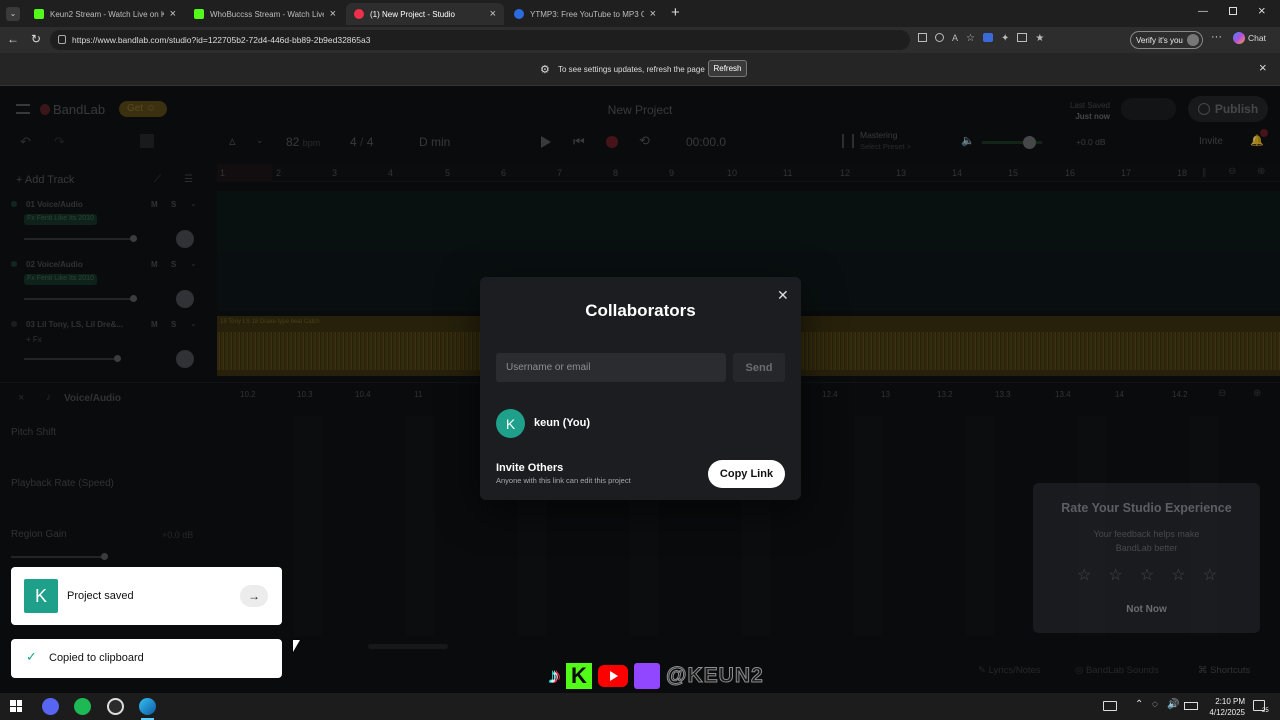 This screenshot has height=720, width=1280. I want to click on ytmp3-icon, so click(519, 14).